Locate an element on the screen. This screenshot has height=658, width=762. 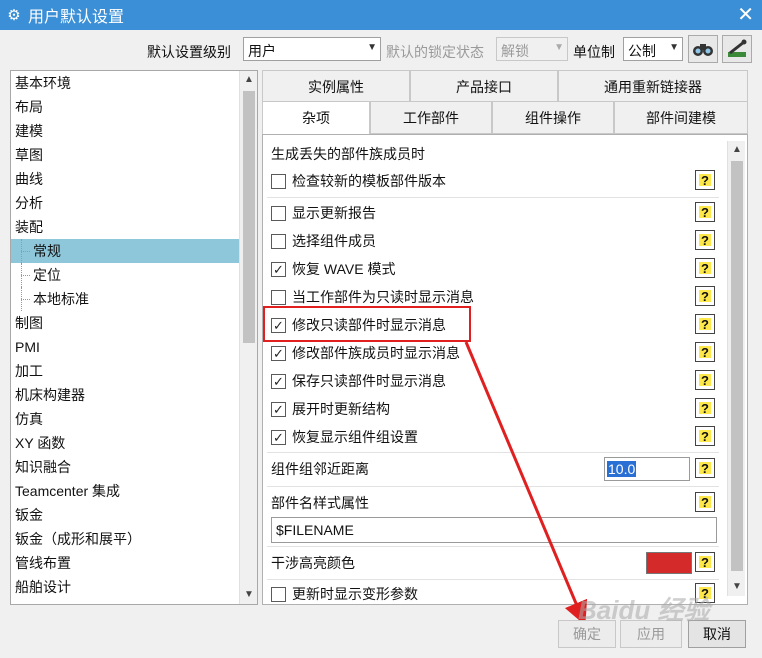
checkbox-row: 更新时显示变形参数 is located at coordinates (344, 593).